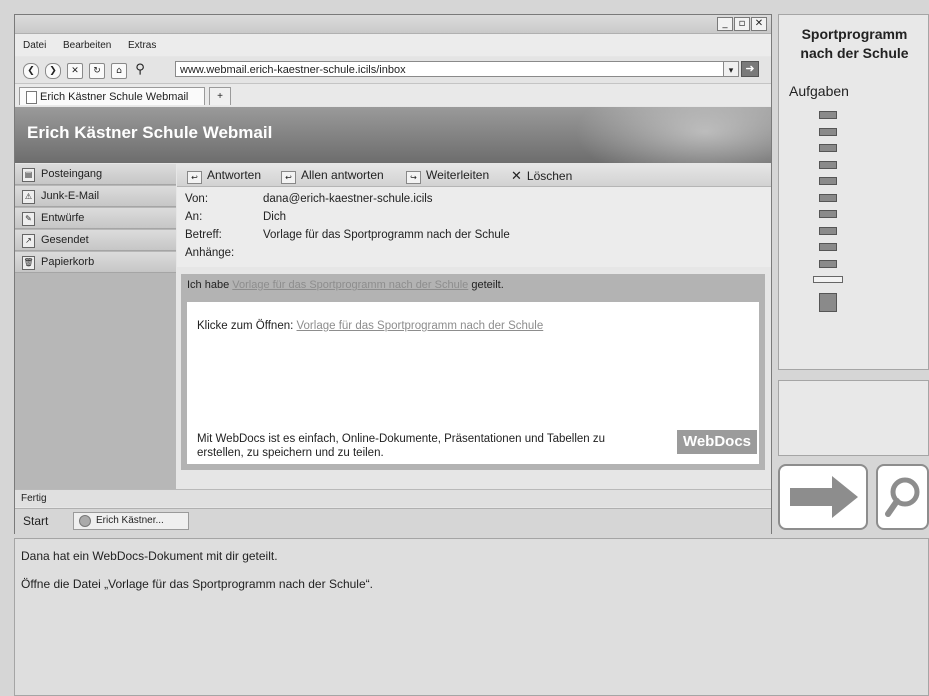 The height and width of the screenshot is (696, 929). What do you see at coordinates (247, 326) in the screenshot?
I see `open-prefix: Klicke zum Öffnen:` at bounding box center [247, 326].